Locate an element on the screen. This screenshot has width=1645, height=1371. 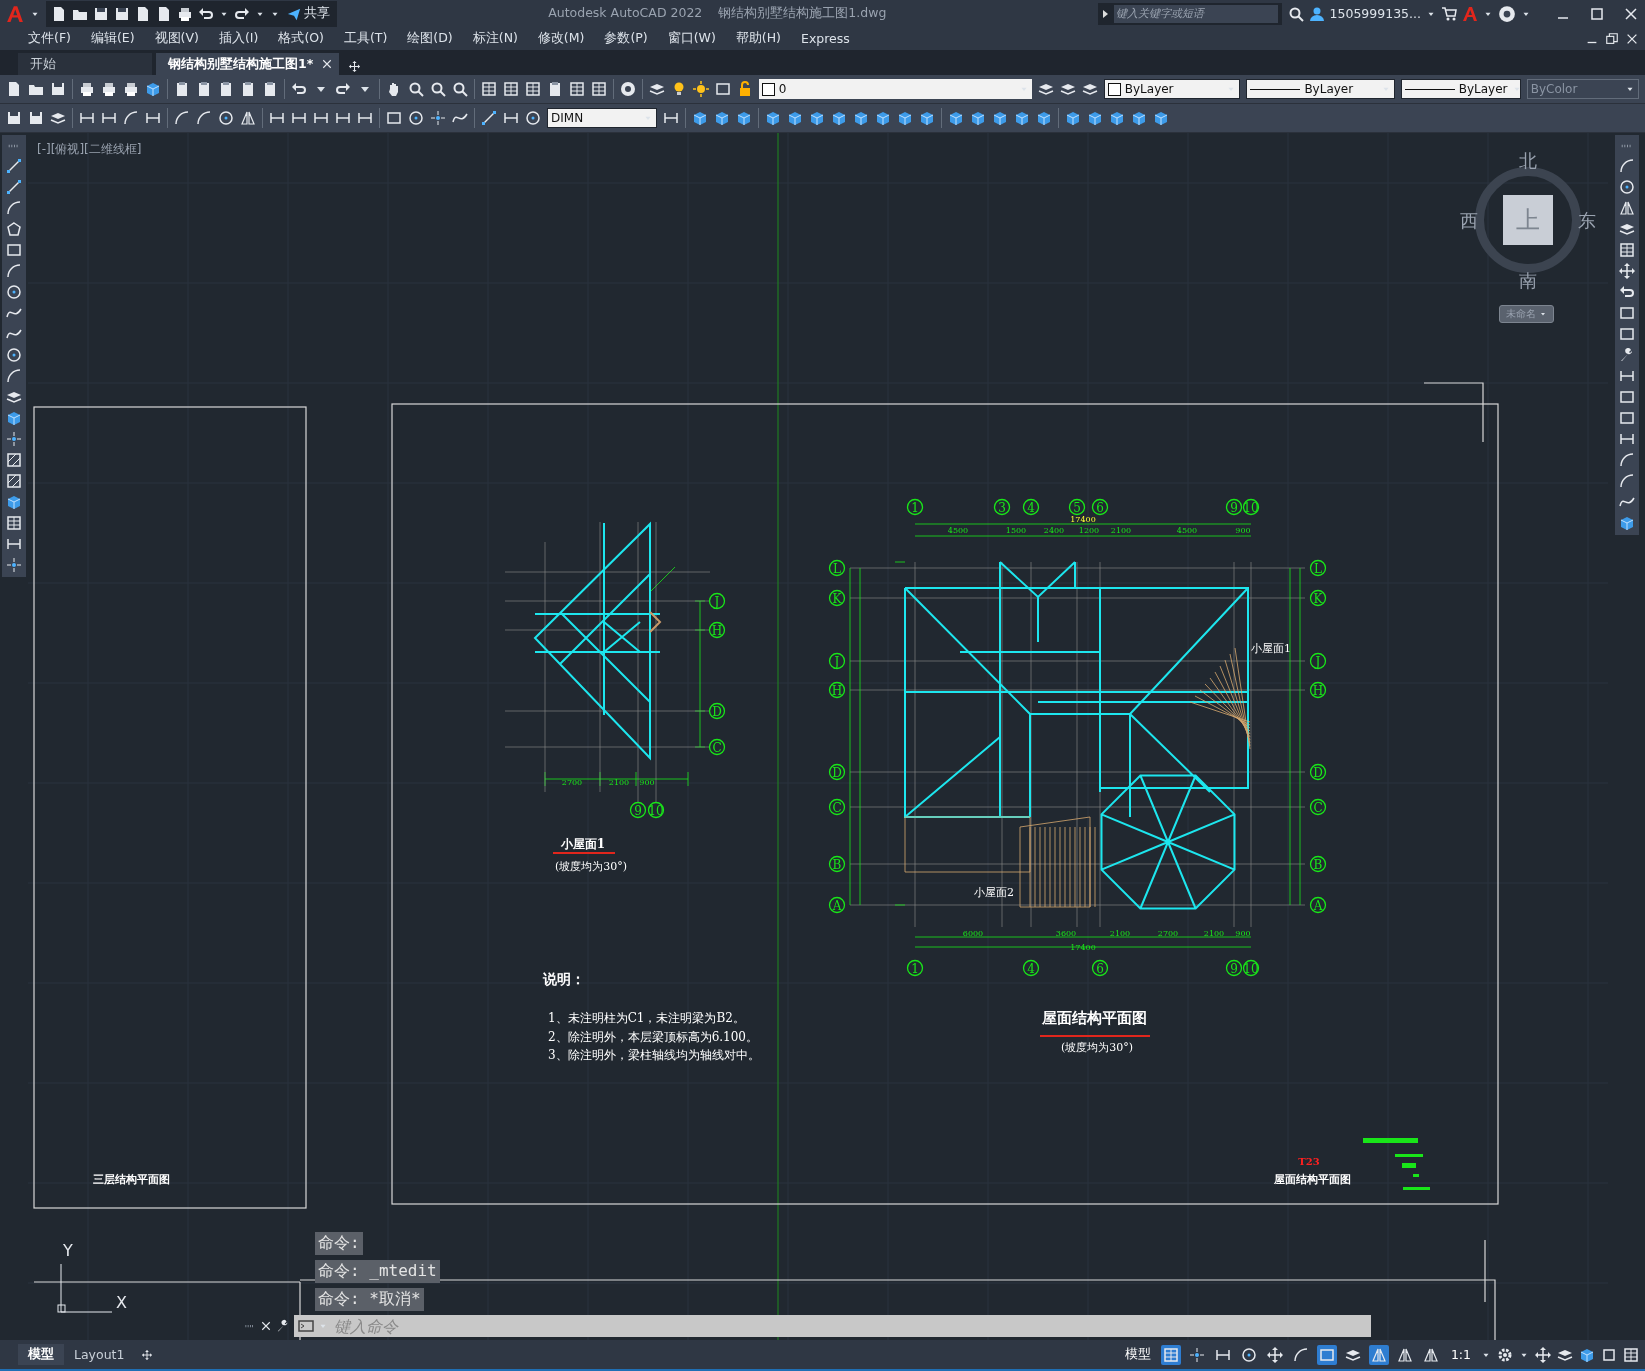
compass-label: 东 is located at coordinates (1587, 221).